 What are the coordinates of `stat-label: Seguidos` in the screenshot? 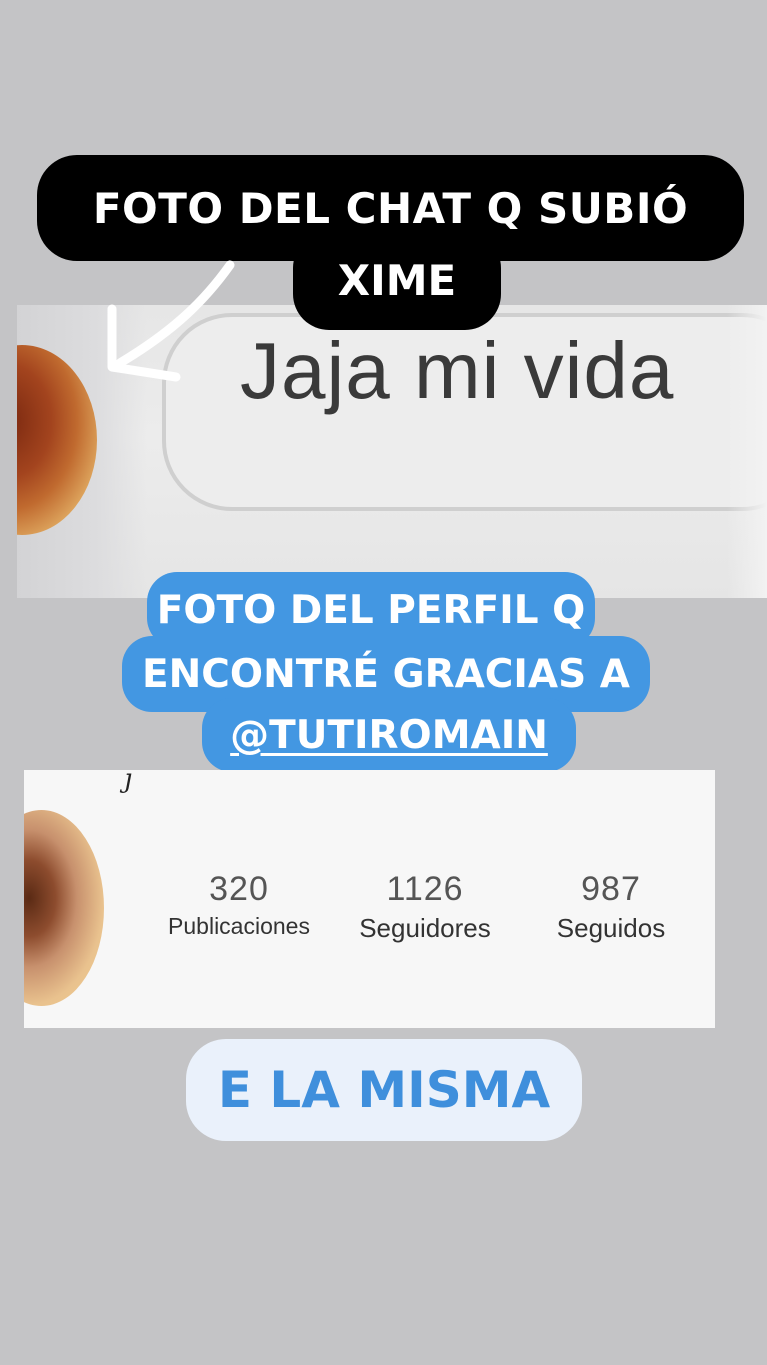 It's located at (611, 928).